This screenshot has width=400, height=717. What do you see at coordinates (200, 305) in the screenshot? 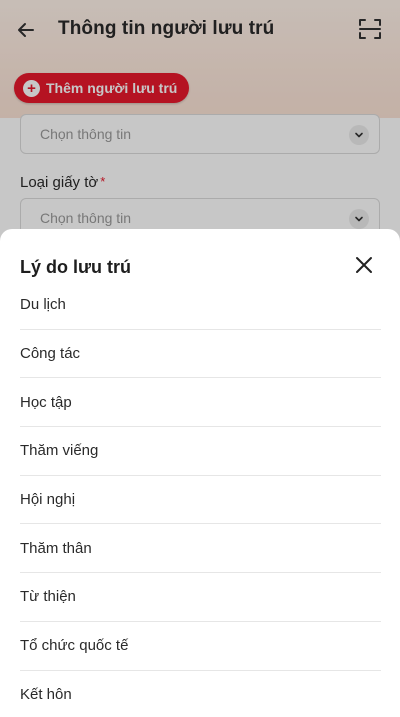
I see `option-du-lich: Du lịch` at bounding box center [200, 305].